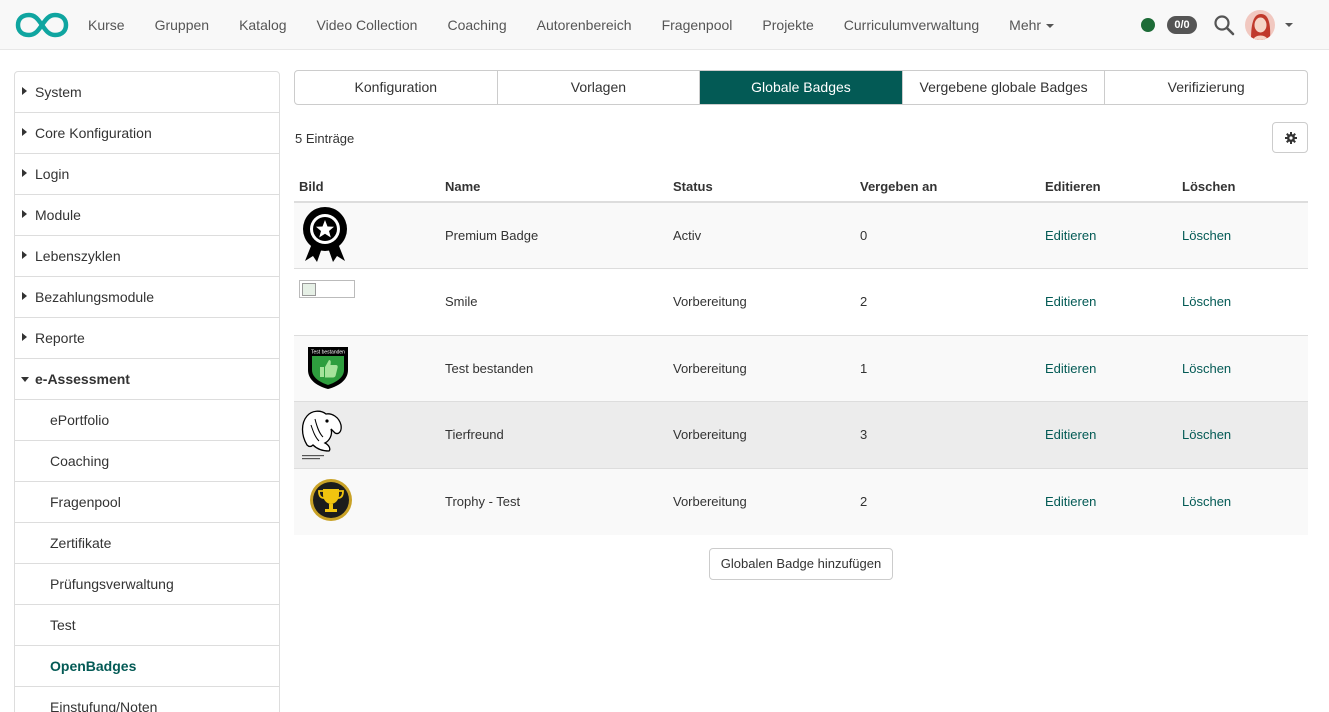 Image resolution: width=1329 pixels, height=712 pixels. Describe the element at coordinates (147, 256) in the screenshot. I see `sidebar-item-lebenszyklen: Lebenszyklen` at that location.